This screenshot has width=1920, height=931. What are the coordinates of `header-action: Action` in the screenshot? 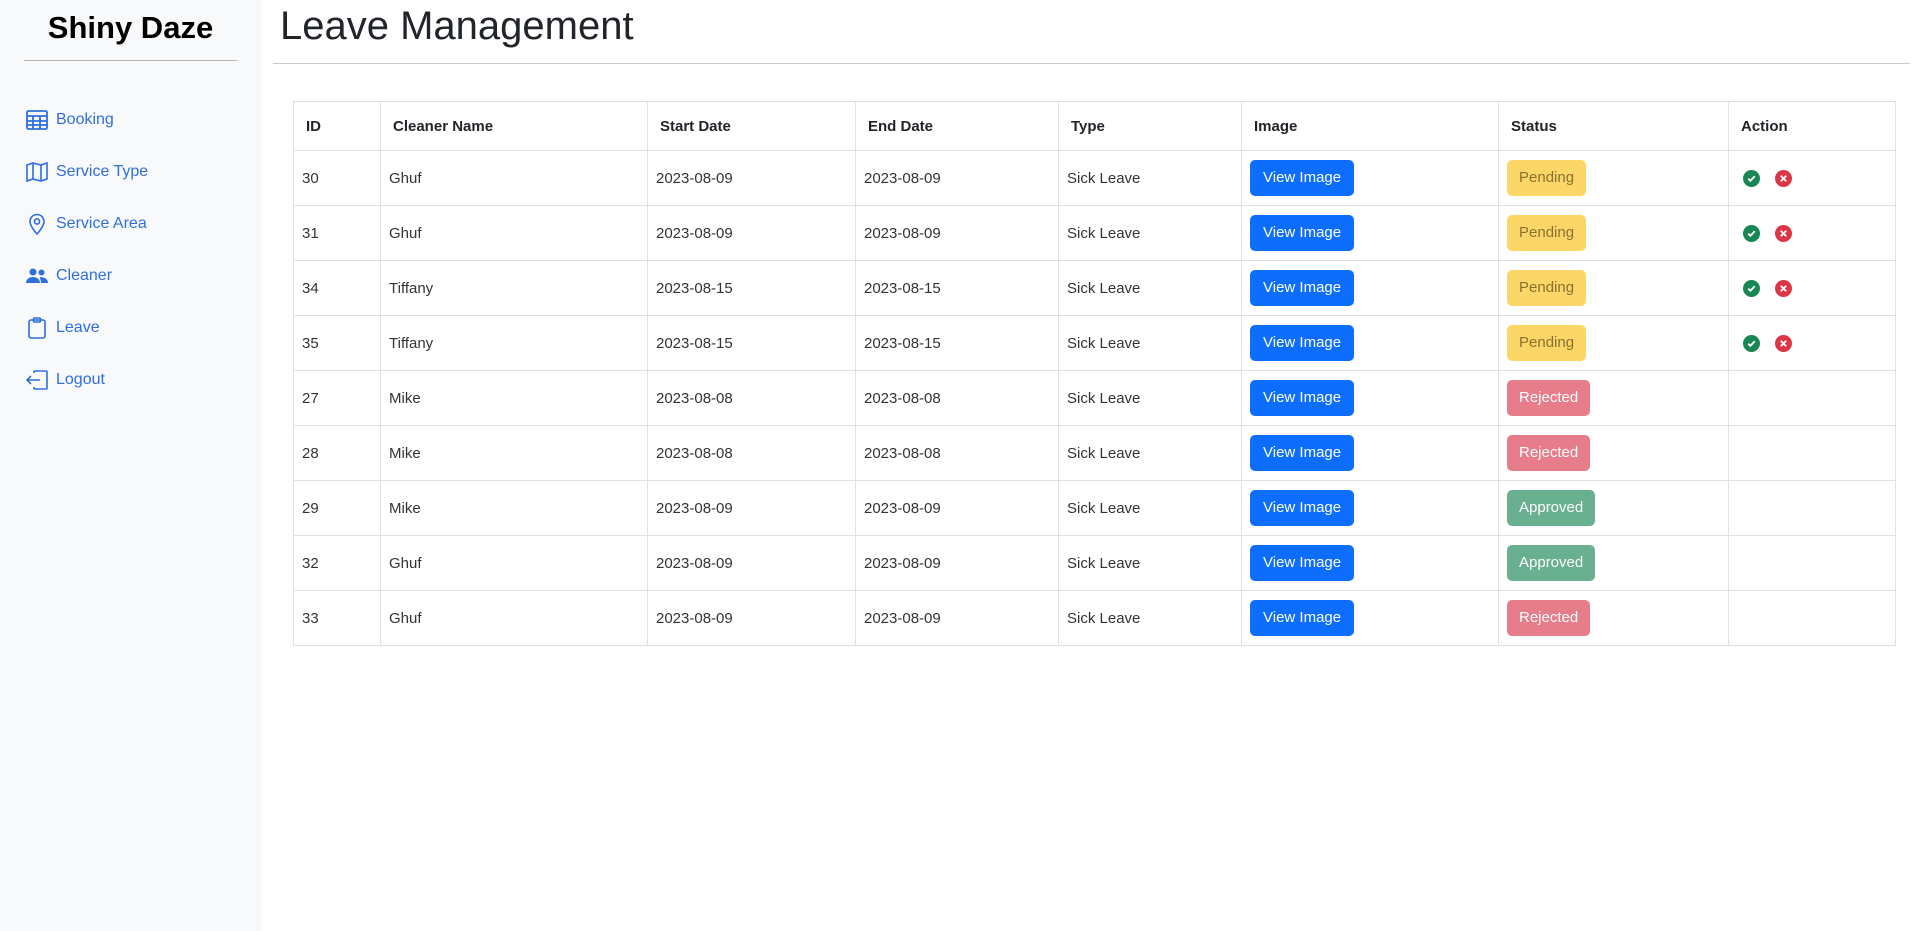 It's located at (1812, 126).